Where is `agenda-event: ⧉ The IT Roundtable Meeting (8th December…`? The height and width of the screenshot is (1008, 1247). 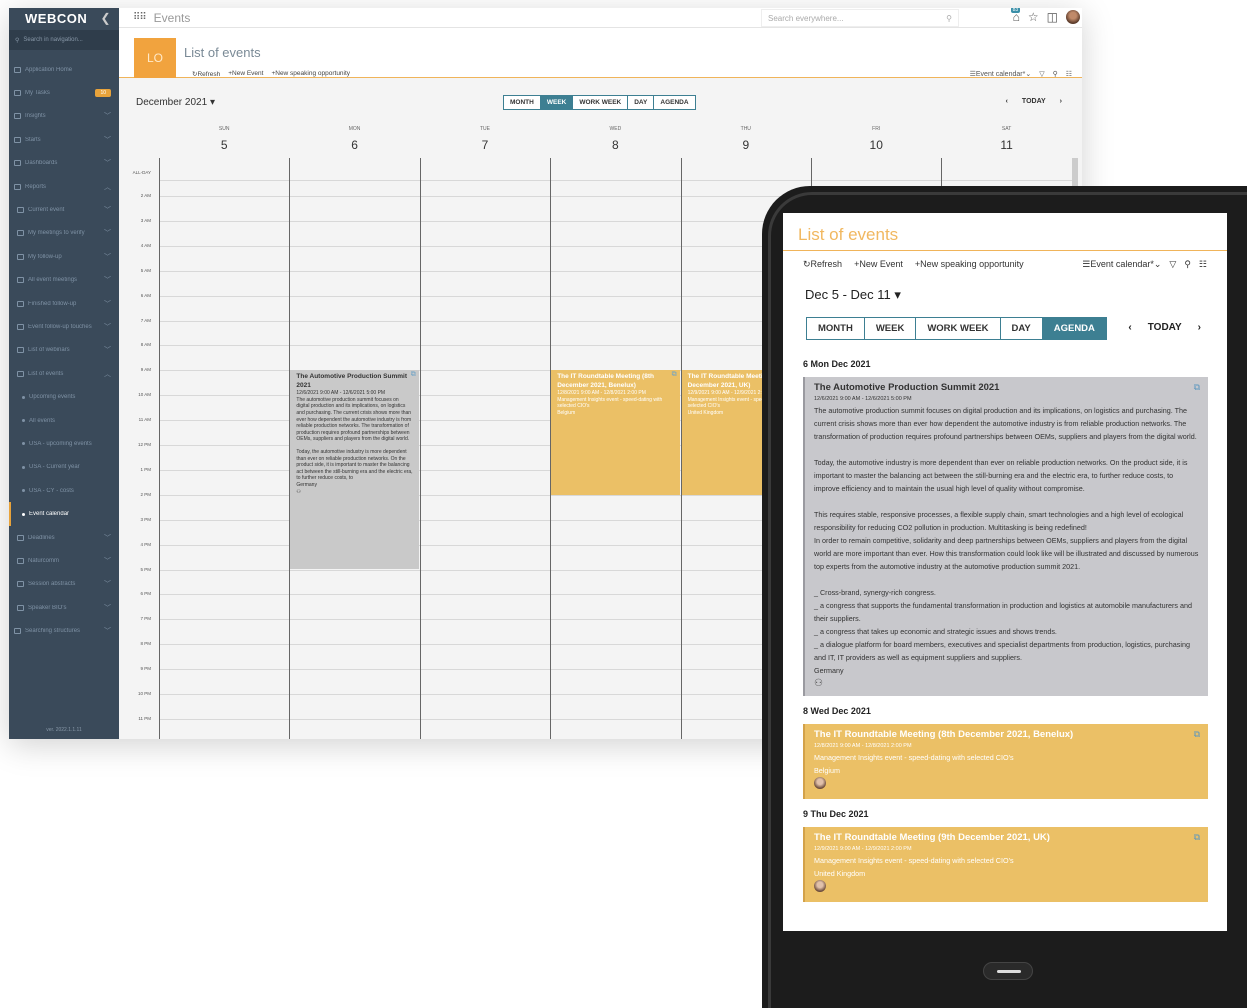 agenda-event: ⧉ The IT Roundtable Meeting (8th December… is located at coordinates (1005, 761).